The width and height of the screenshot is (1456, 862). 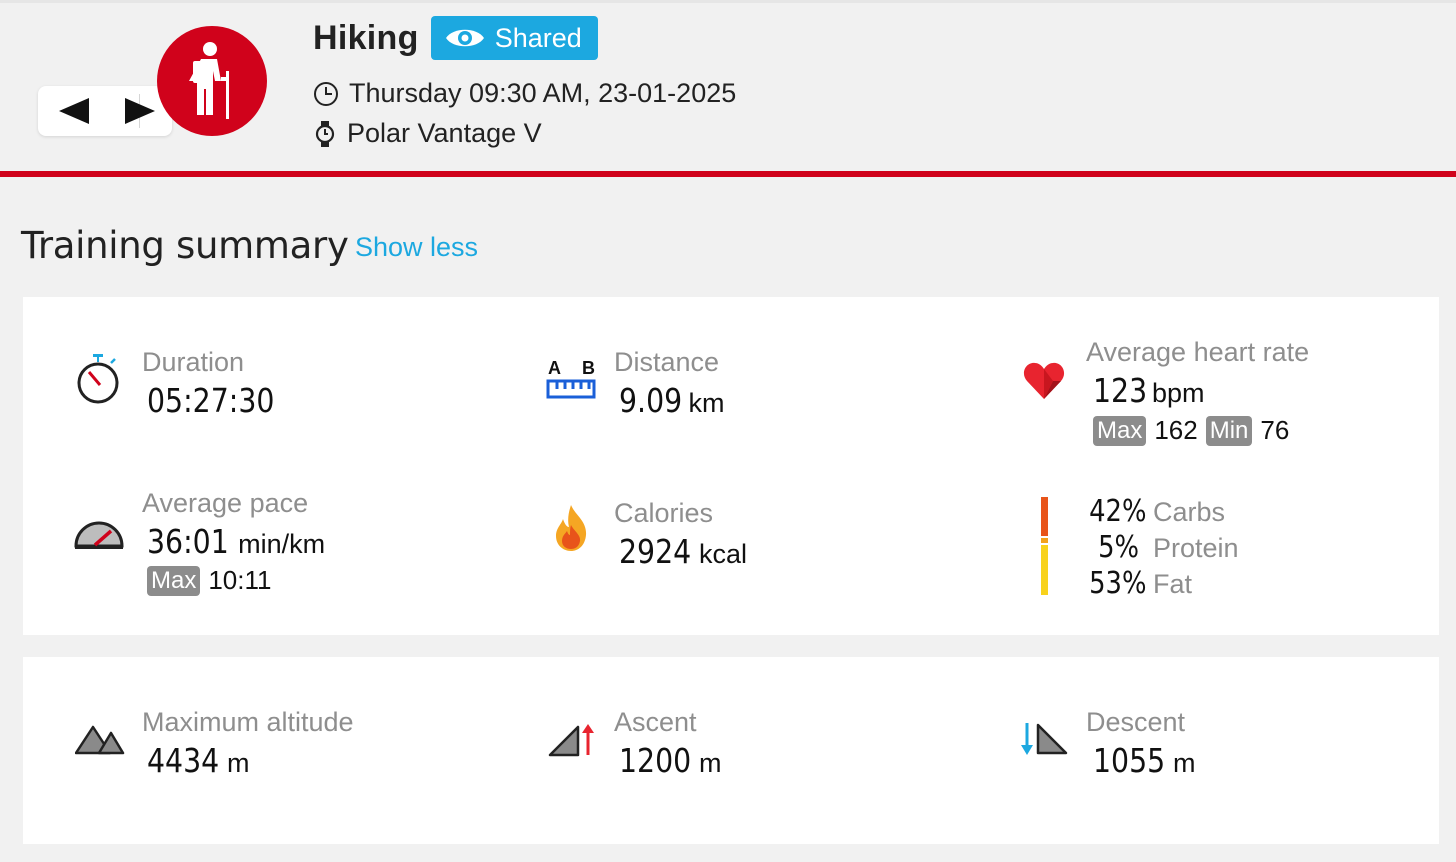 I want to click on triangle-left-icon, so click(x=74, y=111).